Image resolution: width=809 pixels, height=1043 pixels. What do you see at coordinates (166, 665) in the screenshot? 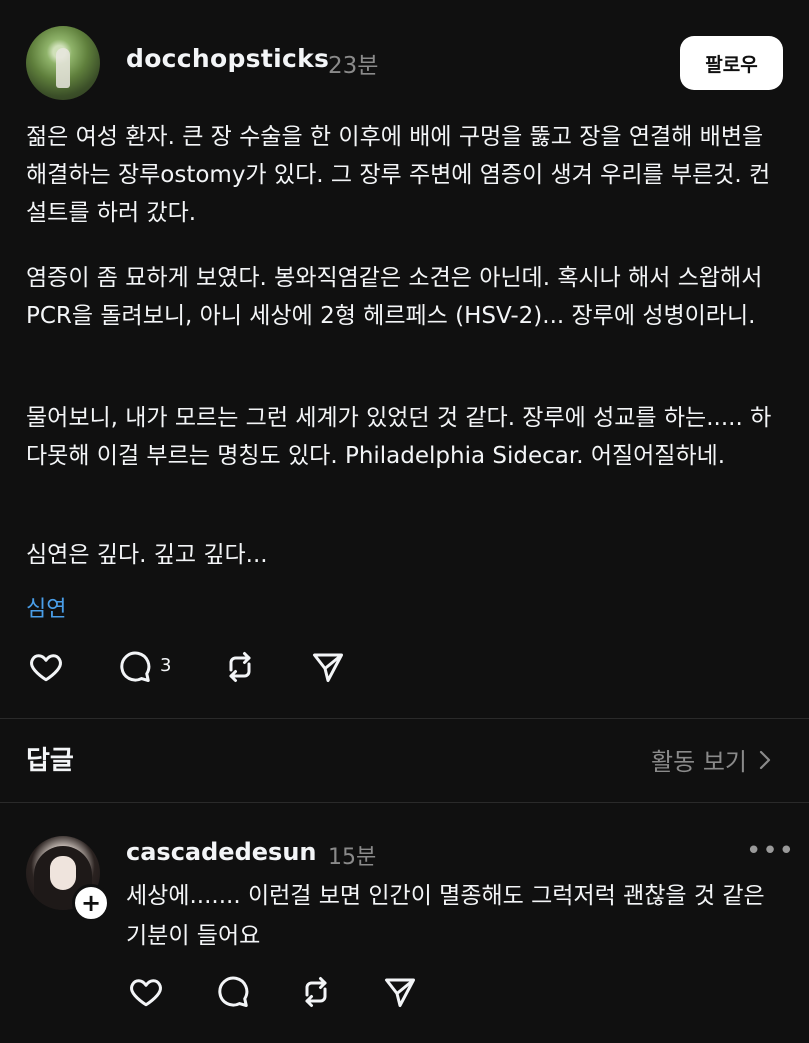
I see `comment-count: 3` at bounding box center [166, 665].